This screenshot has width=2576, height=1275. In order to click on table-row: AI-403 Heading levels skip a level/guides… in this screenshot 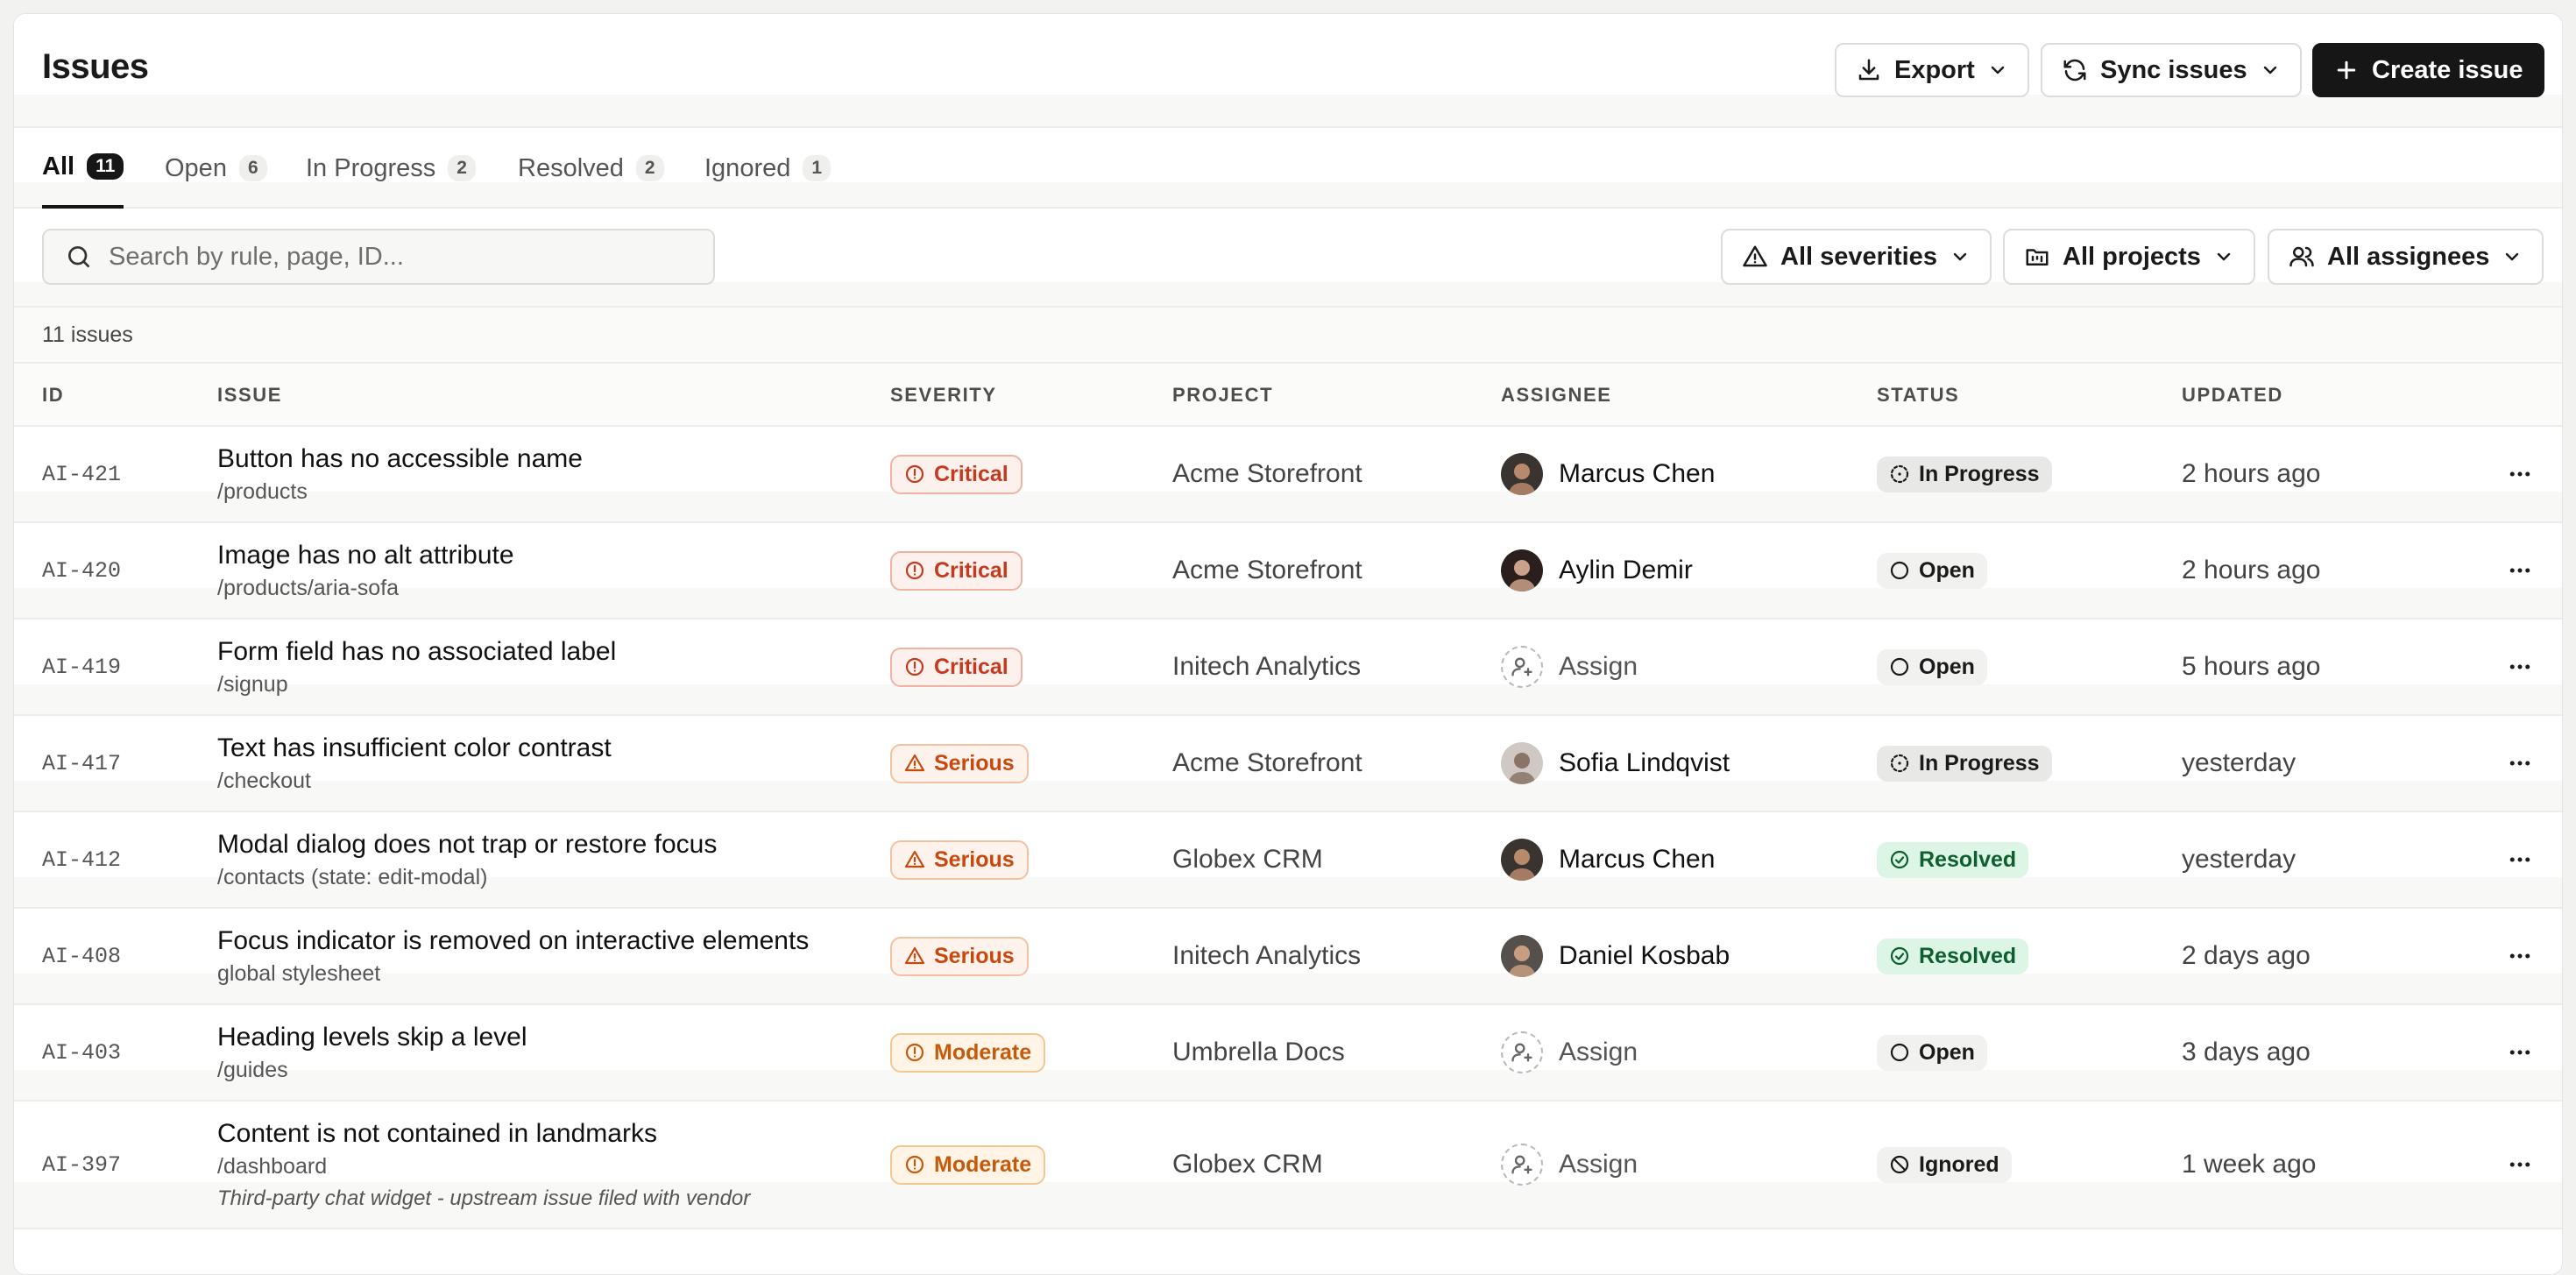, I will do `click(1288, 1053)`.